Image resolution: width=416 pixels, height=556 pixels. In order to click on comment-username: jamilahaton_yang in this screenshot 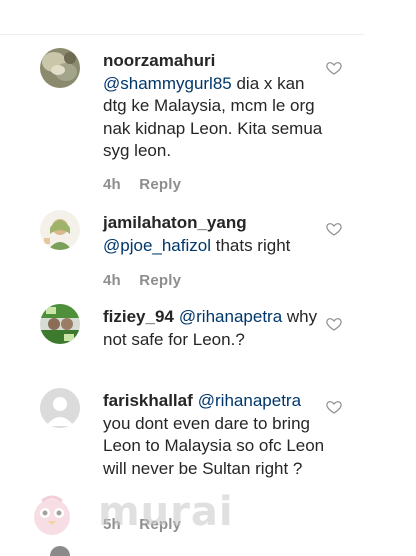, I will do `click(175, 222)`.